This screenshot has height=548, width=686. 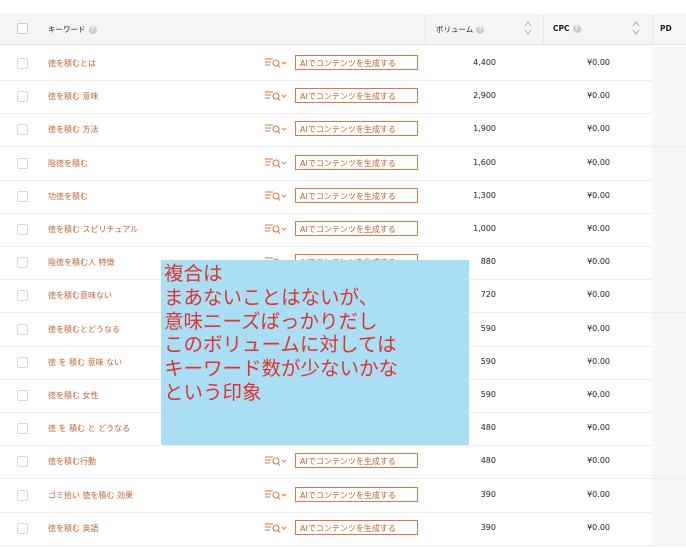 What do you see at coordinates (90, 495) in the screenshot?
I see `keyword-link: ゴミ拾い 徳を積む 効果` at bounding box center [90, 495].